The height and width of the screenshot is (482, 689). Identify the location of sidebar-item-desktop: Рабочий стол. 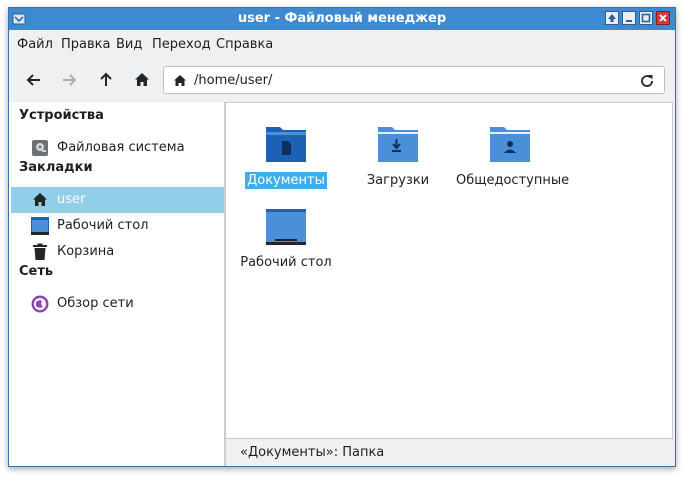
(117, 226).